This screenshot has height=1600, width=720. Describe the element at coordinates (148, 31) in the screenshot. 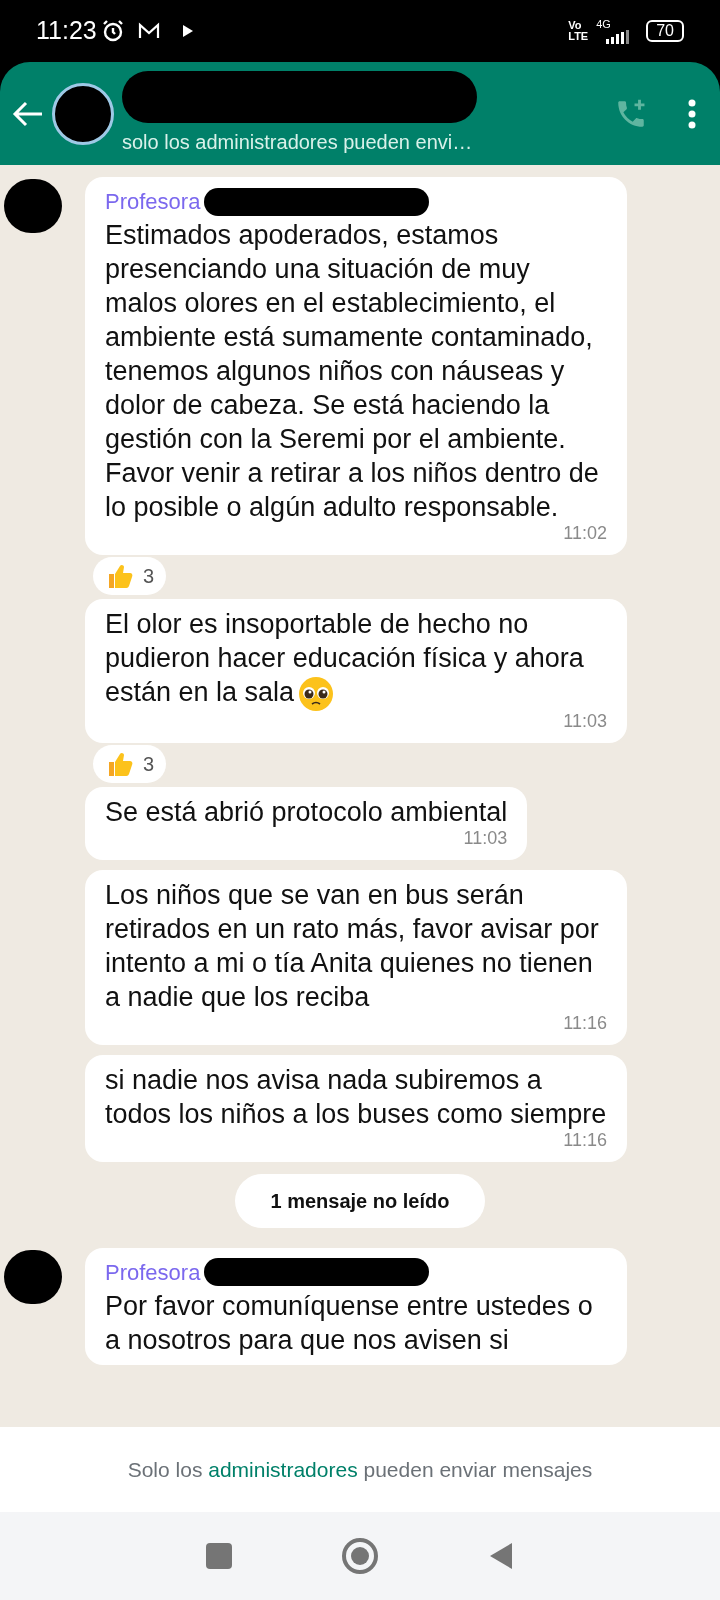

I see `mail-icon` at that location.